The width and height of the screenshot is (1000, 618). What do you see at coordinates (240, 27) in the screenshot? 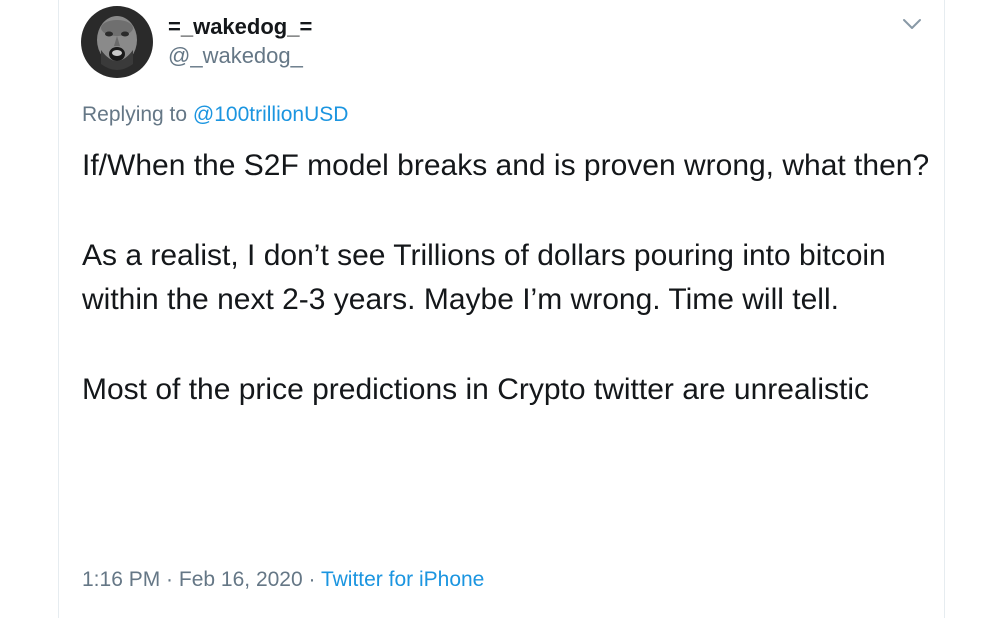
I see `display-name: =_wakedog_=` at bounding box center [240, 27].